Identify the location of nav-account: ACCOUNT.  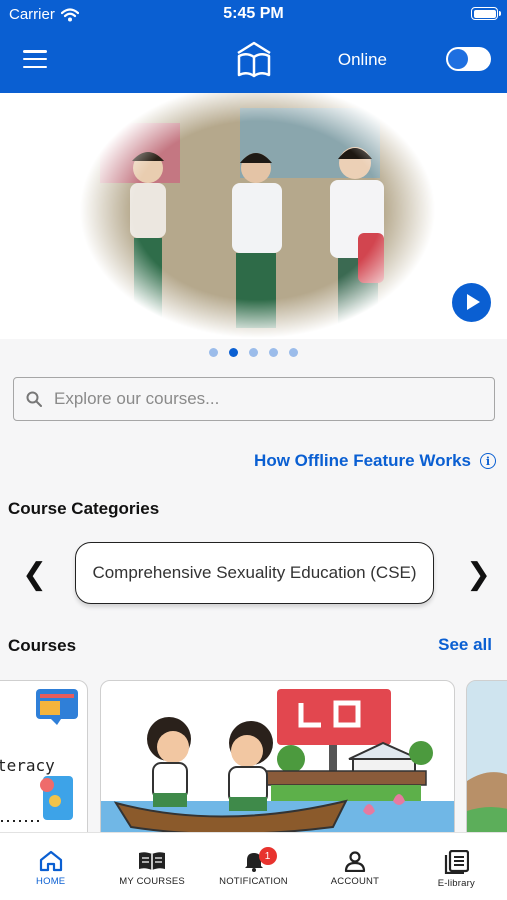
(354, 866).